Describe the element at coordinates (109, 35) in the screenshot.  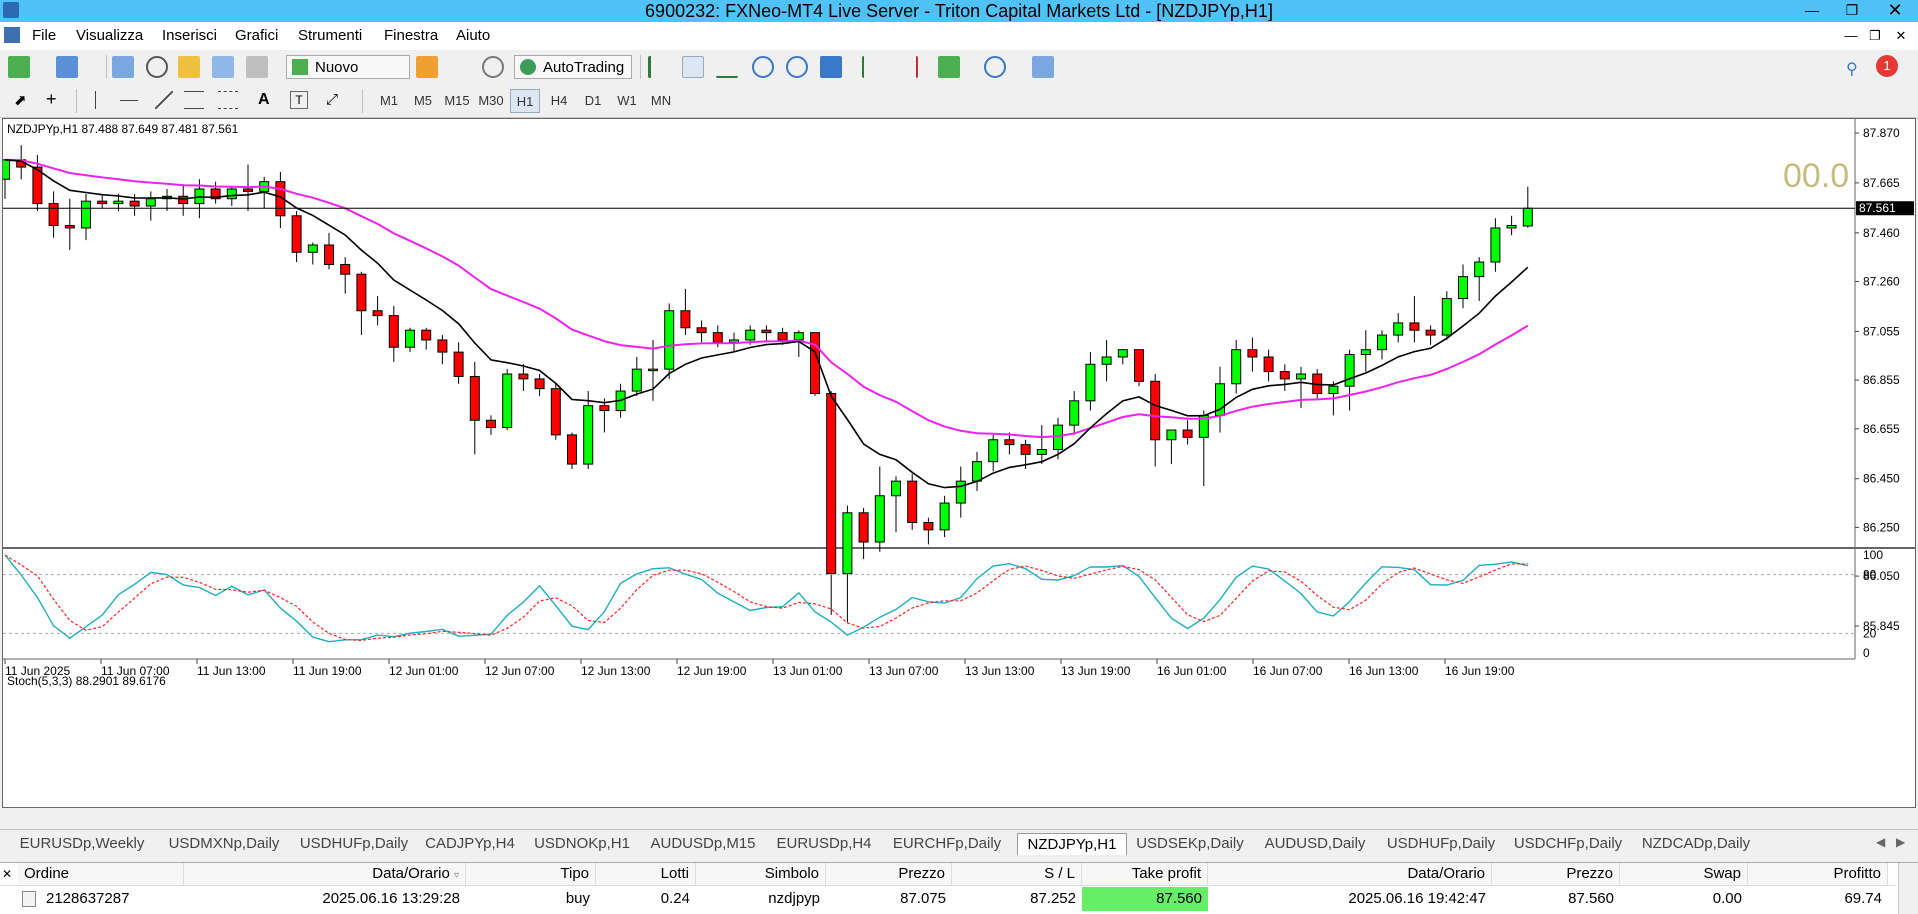
I see `menu-visualizza: Visualizza` at that location.